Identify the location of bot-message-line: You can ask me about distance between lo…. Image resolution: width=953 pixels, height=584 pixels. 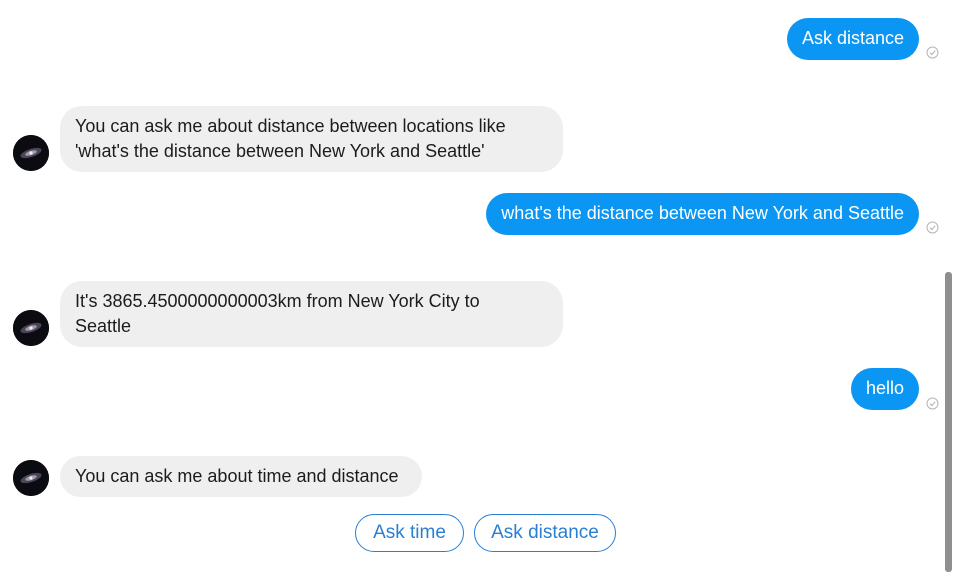
(290, 126).